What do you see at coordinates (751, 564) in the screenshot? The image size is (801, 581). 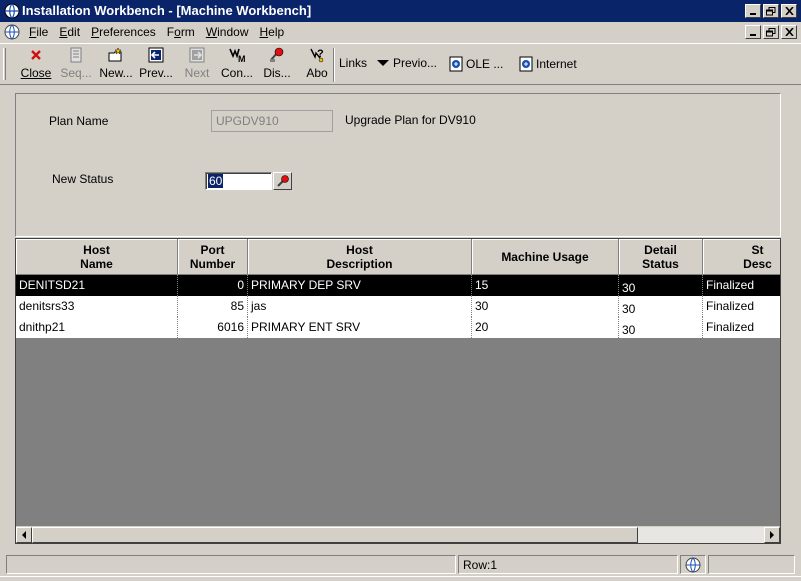 I see `status-extra-pane` at bounding box center [751, 564].